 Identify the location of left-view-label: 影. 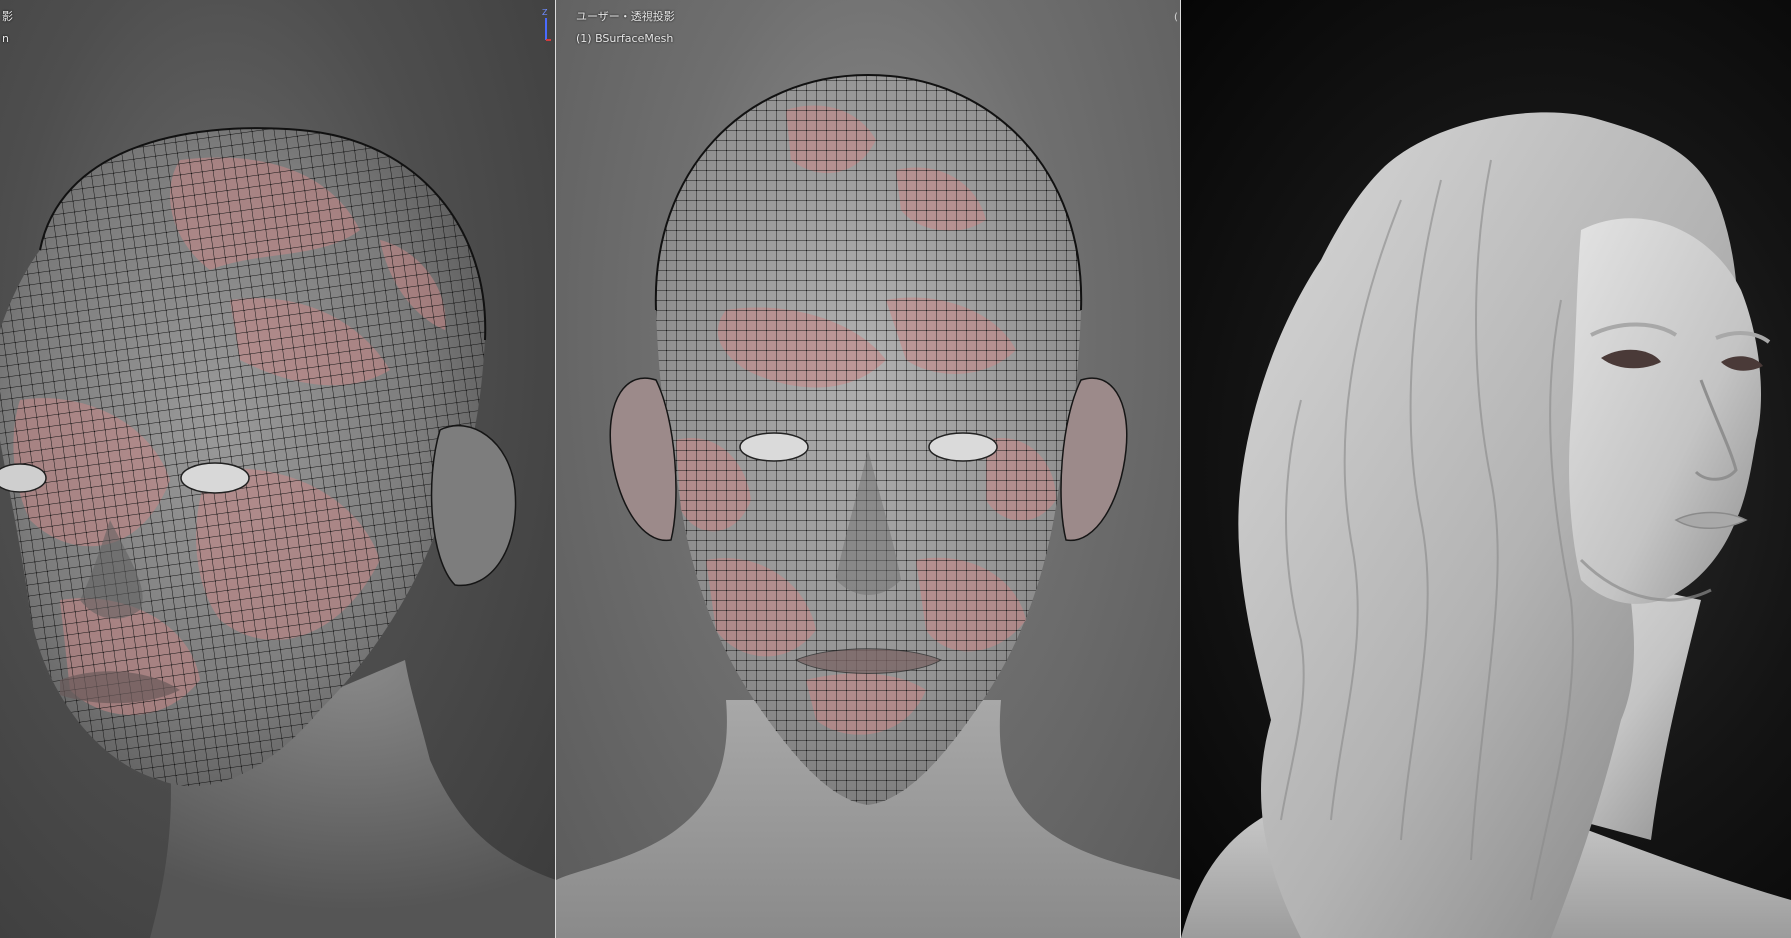
(7, 16).